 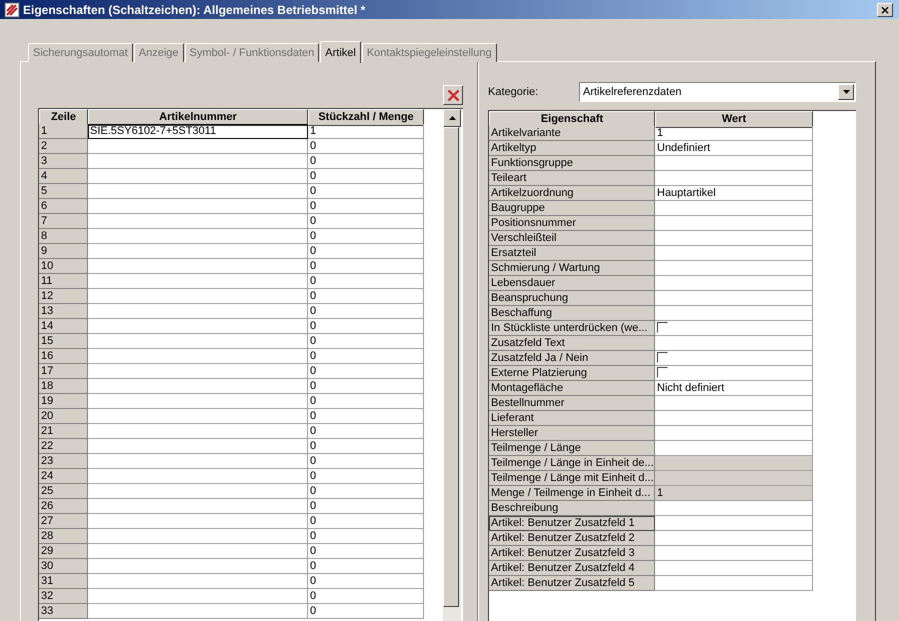 What do you see at coordinates (717, 92) in the screenshot?
I see `category-dropdown: Artikelreferenzdaten` at bounding box center [717, 92].